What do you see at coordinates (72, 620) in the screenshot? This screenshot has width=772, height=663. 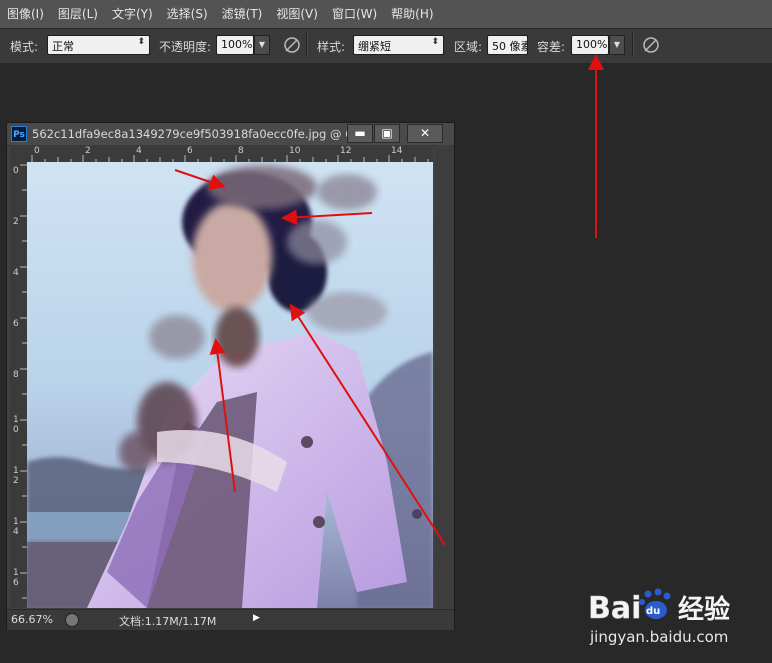 I see `status-icon` at bounding box center [72, 620].